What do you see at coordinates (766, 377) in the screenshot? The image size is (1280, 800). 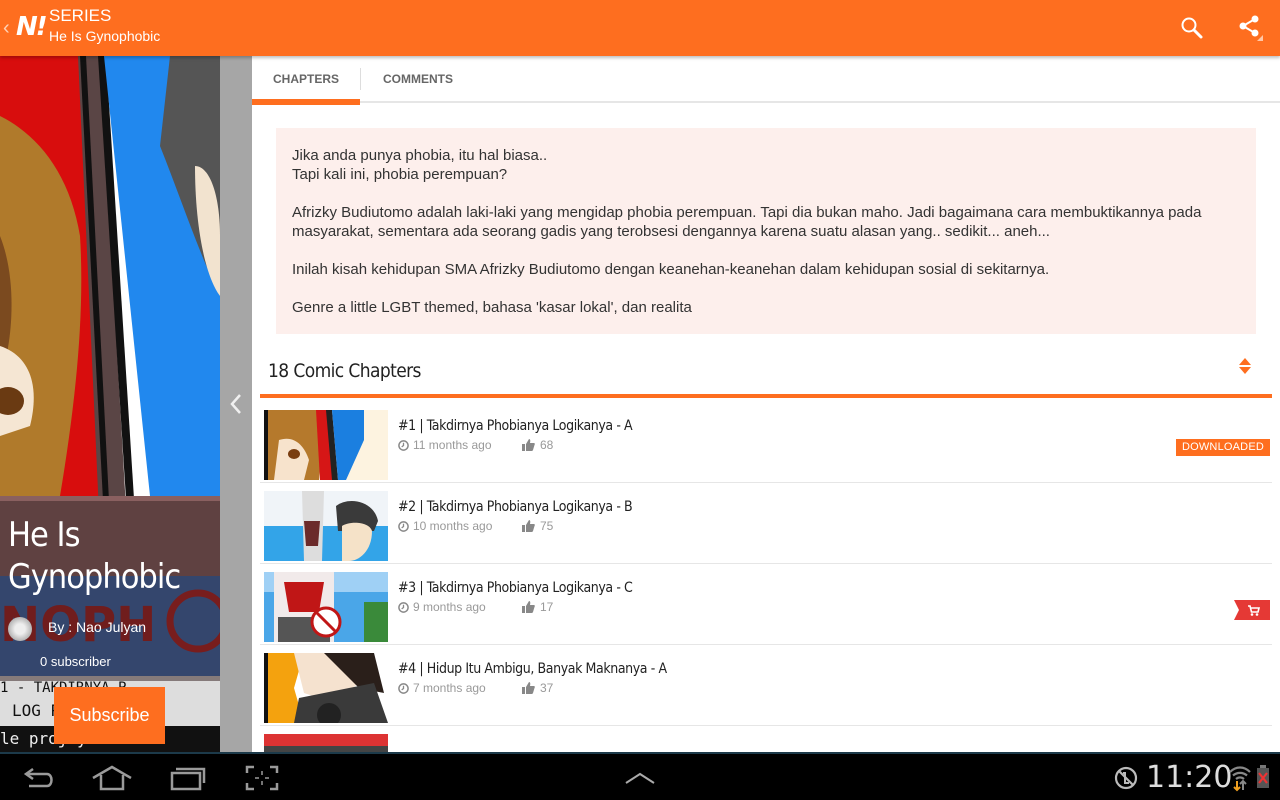 I see `chapters-list-header: 18 Comic Chapters` at bounding box center [766, 377].